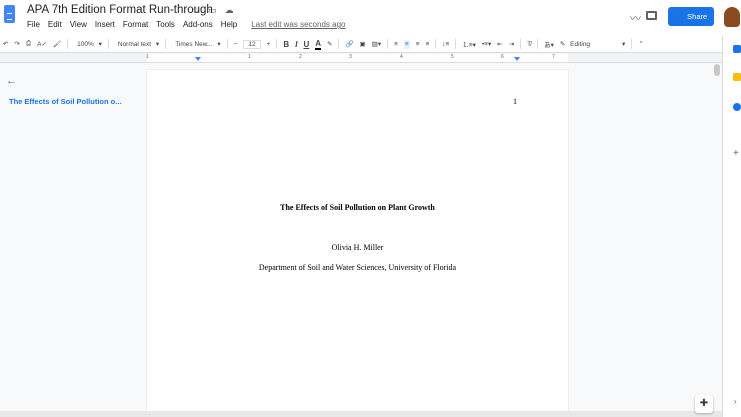 Image resolution: width=741 pixels, height=417 pixels. Describe the element at coordinates (511, 44) in the screenshot. I see `increase-indent-icon: ⇥` at that location.